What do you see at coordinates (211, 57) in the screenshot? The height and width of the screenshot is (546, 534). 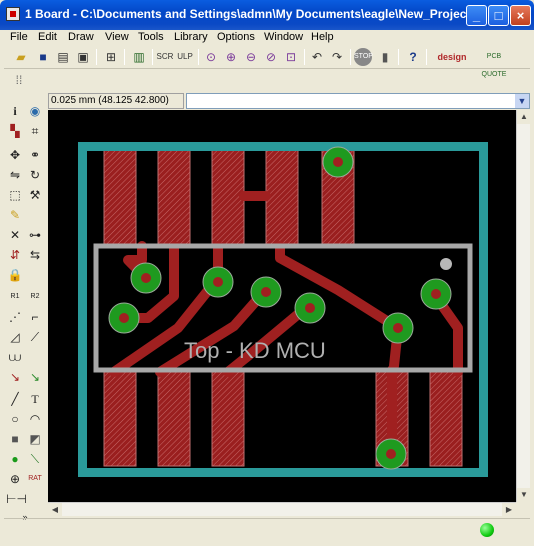 I see `zoom-fit-icon: ⊙` at bounding box center [211, 57].